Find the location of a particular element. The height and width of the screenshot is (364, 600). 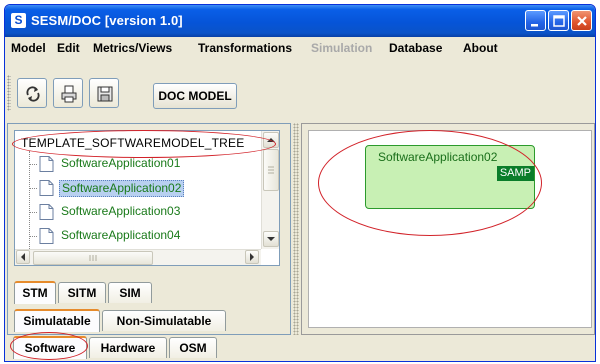

tree-item-label: SoftwareApplication03 is located at coordinates (121, 211).